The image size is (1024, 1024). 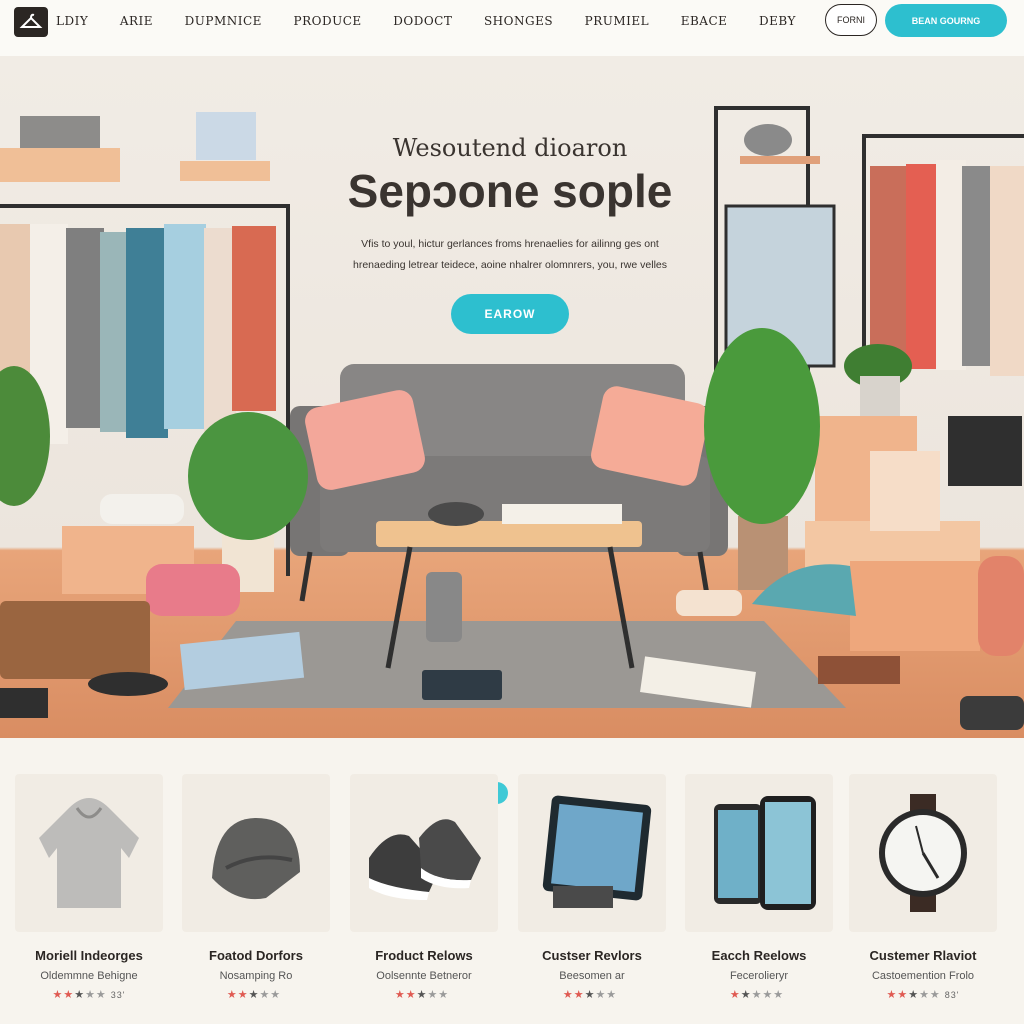 I want to click on rating-count: 33', so click(x=118, y=995).